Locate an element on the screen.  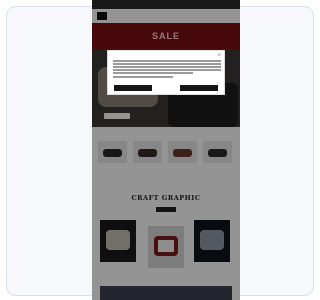
close-icon: ✕ is located at coordinates (219, 55).